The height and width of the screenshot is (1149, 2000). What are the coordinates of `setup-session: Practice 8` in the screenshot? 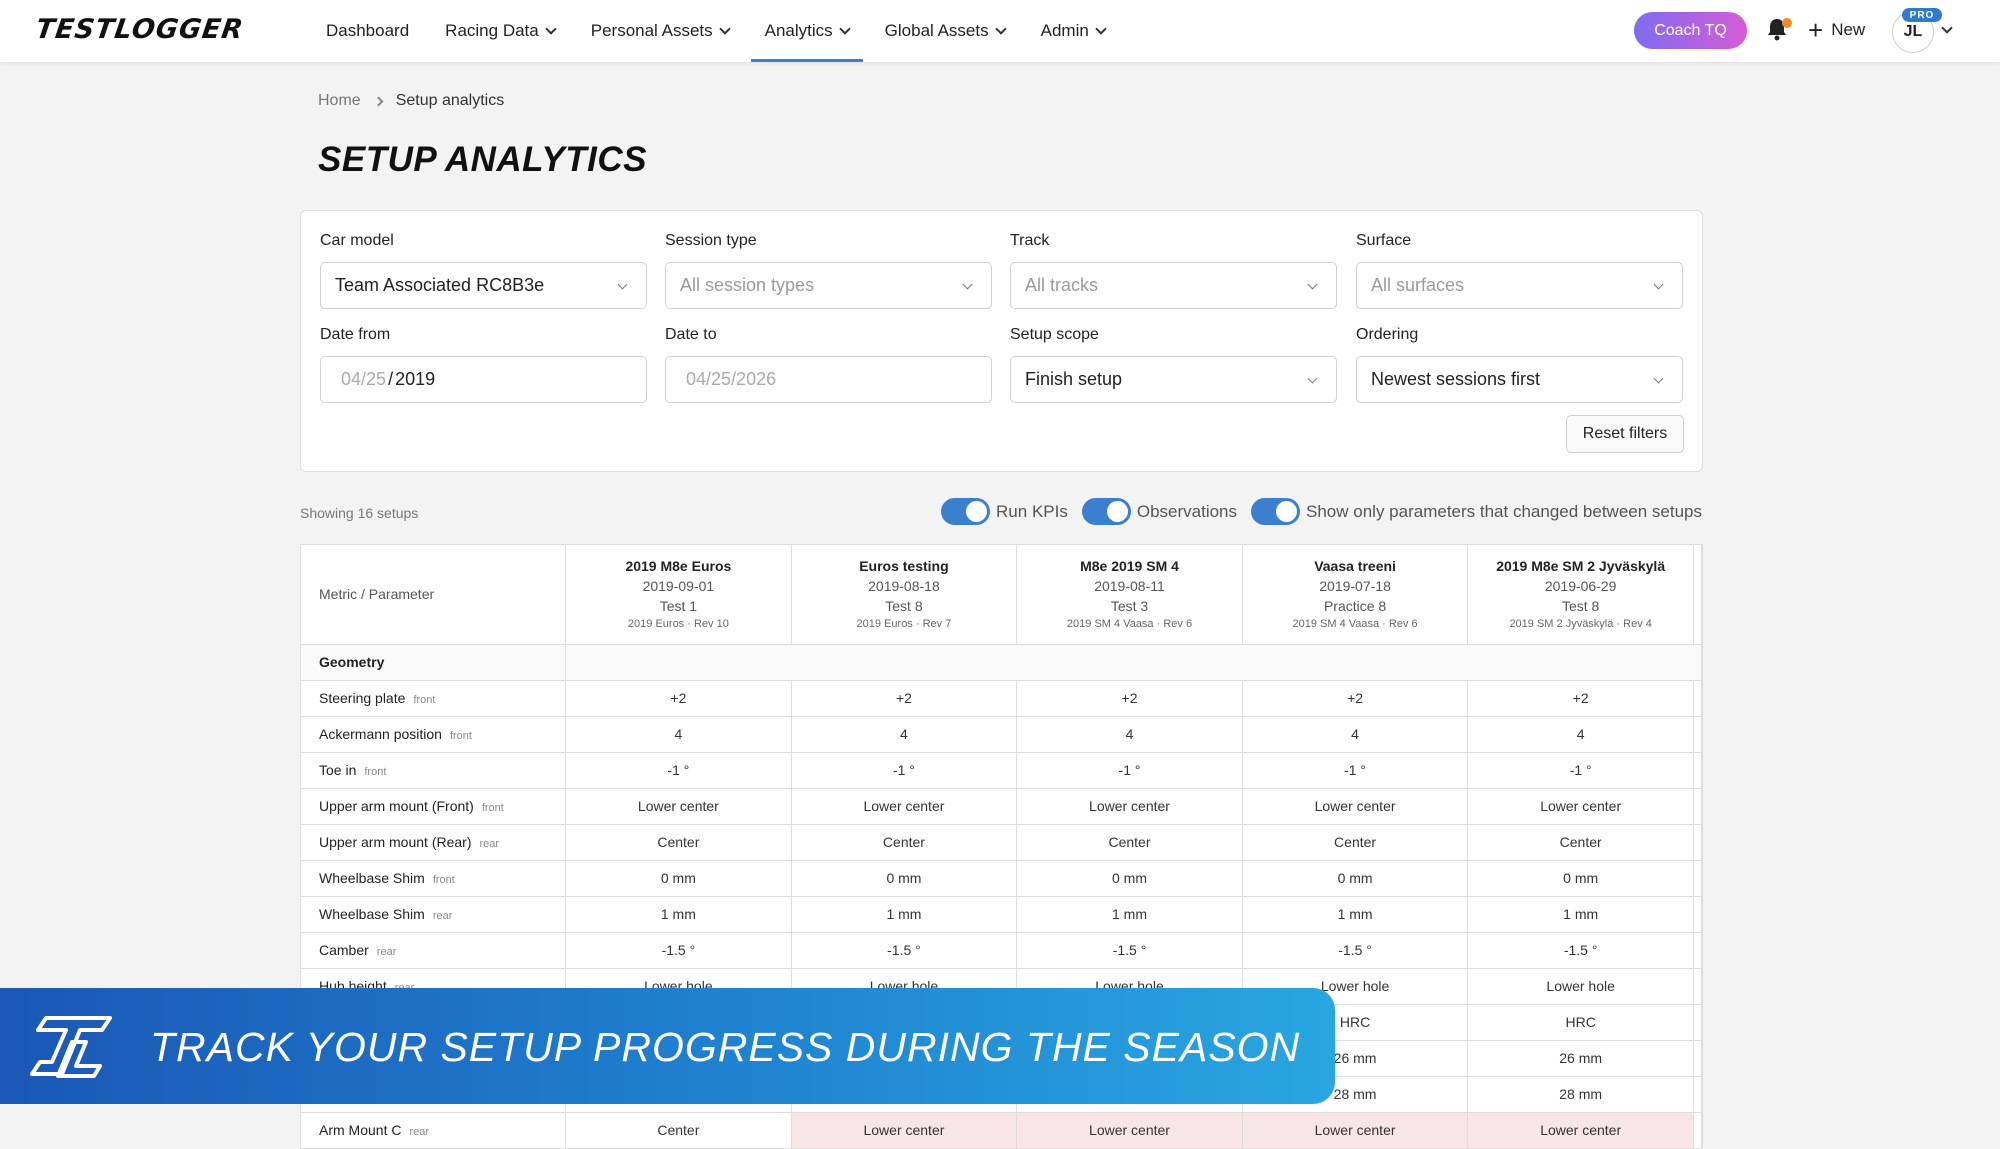 It's located at (1355, 606).